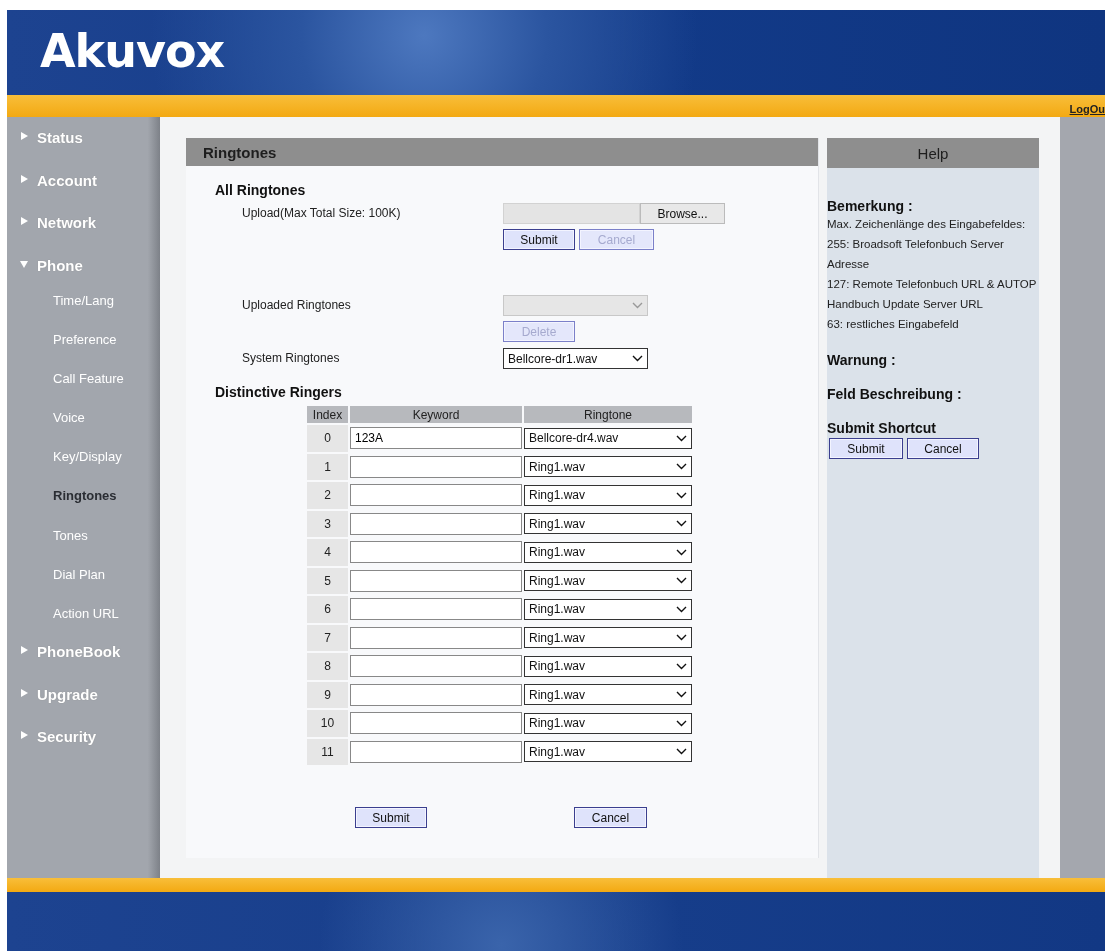  Describe the element at coordinates (327, 637) in the screenshot. I see `table-cell: 7` at that location.